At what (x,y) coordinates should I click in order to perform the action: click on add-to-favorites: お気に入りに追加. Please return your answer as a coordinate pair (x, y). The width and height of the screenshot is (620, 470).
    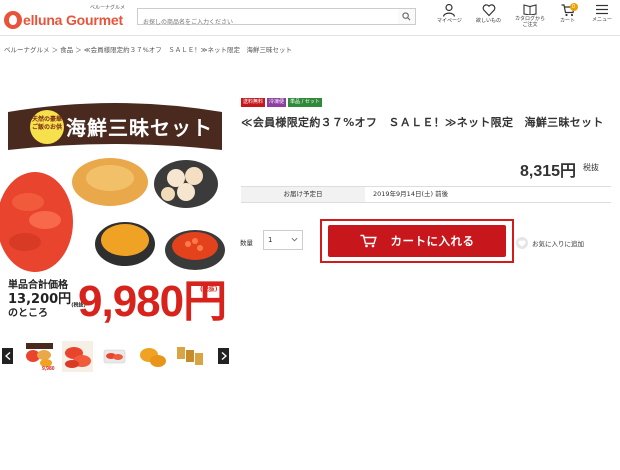
    Looking at the image, I should click on (550, 243).